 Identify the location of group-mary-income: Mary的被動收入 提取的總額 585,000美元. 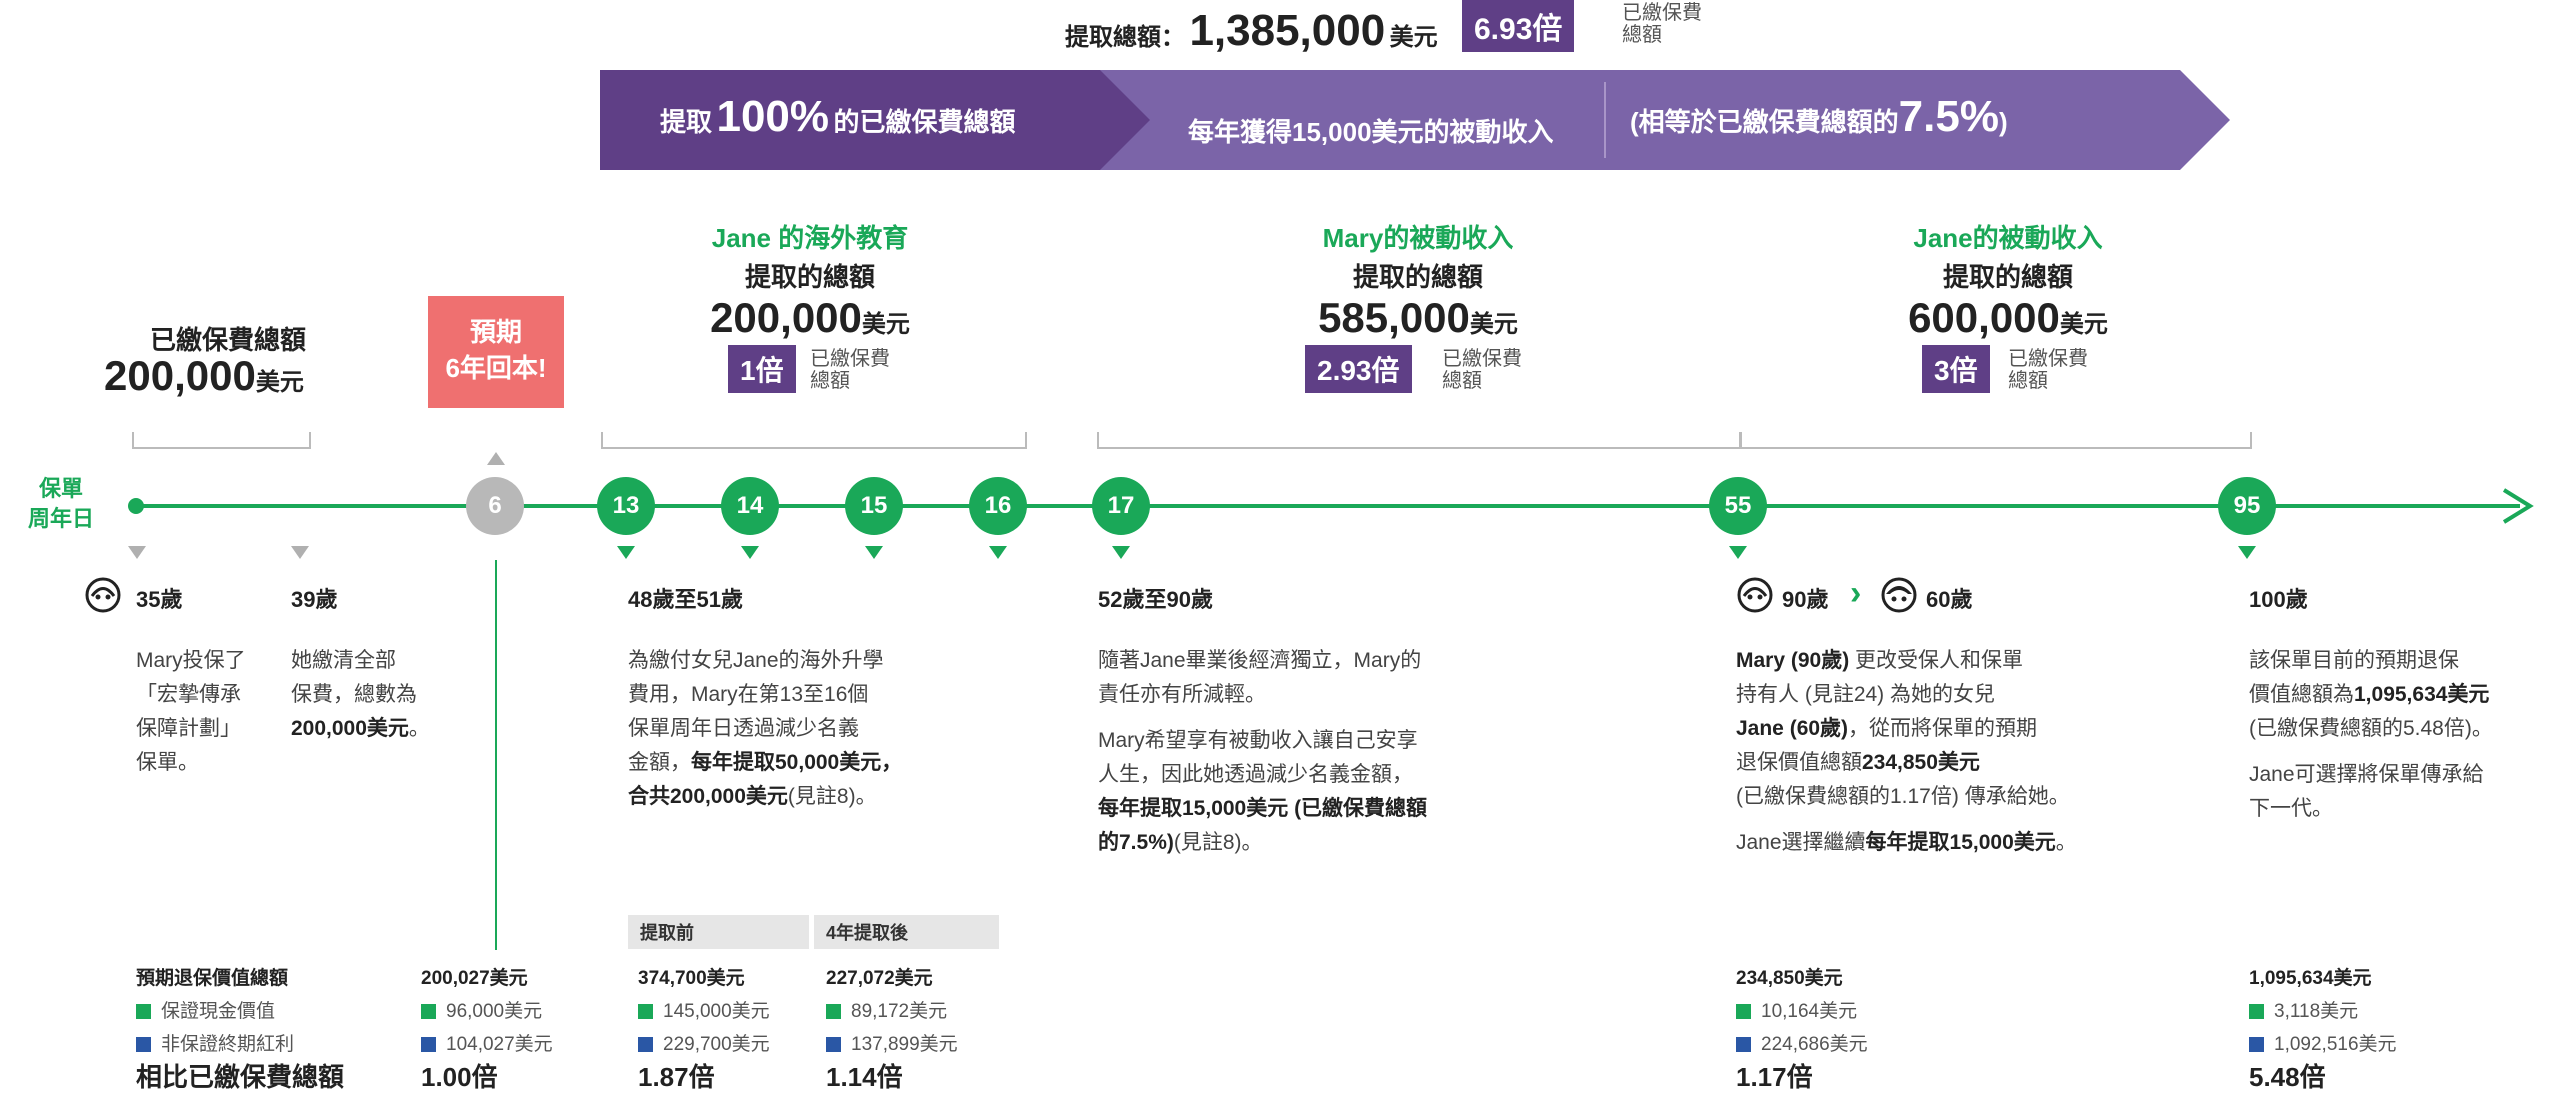
(1418, 280).